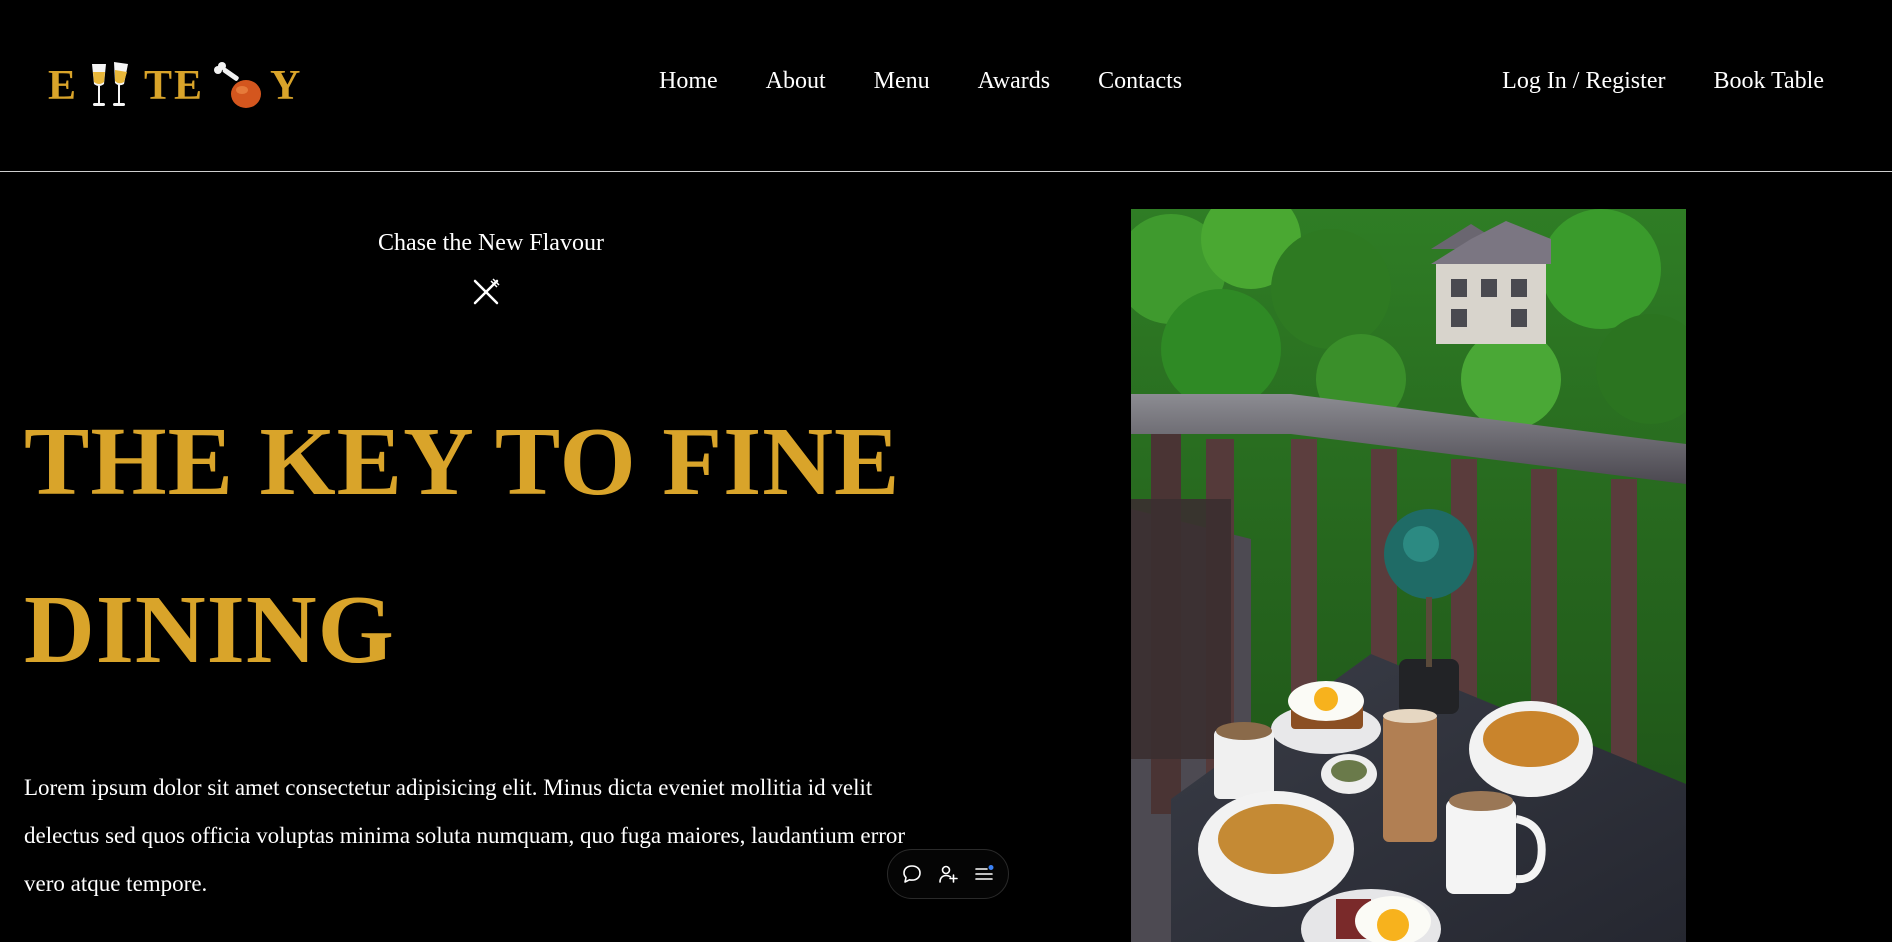 This screenshot has width=1892, height=942. I want to click on login-register-link: Log In / Register, so click(1583, 81).